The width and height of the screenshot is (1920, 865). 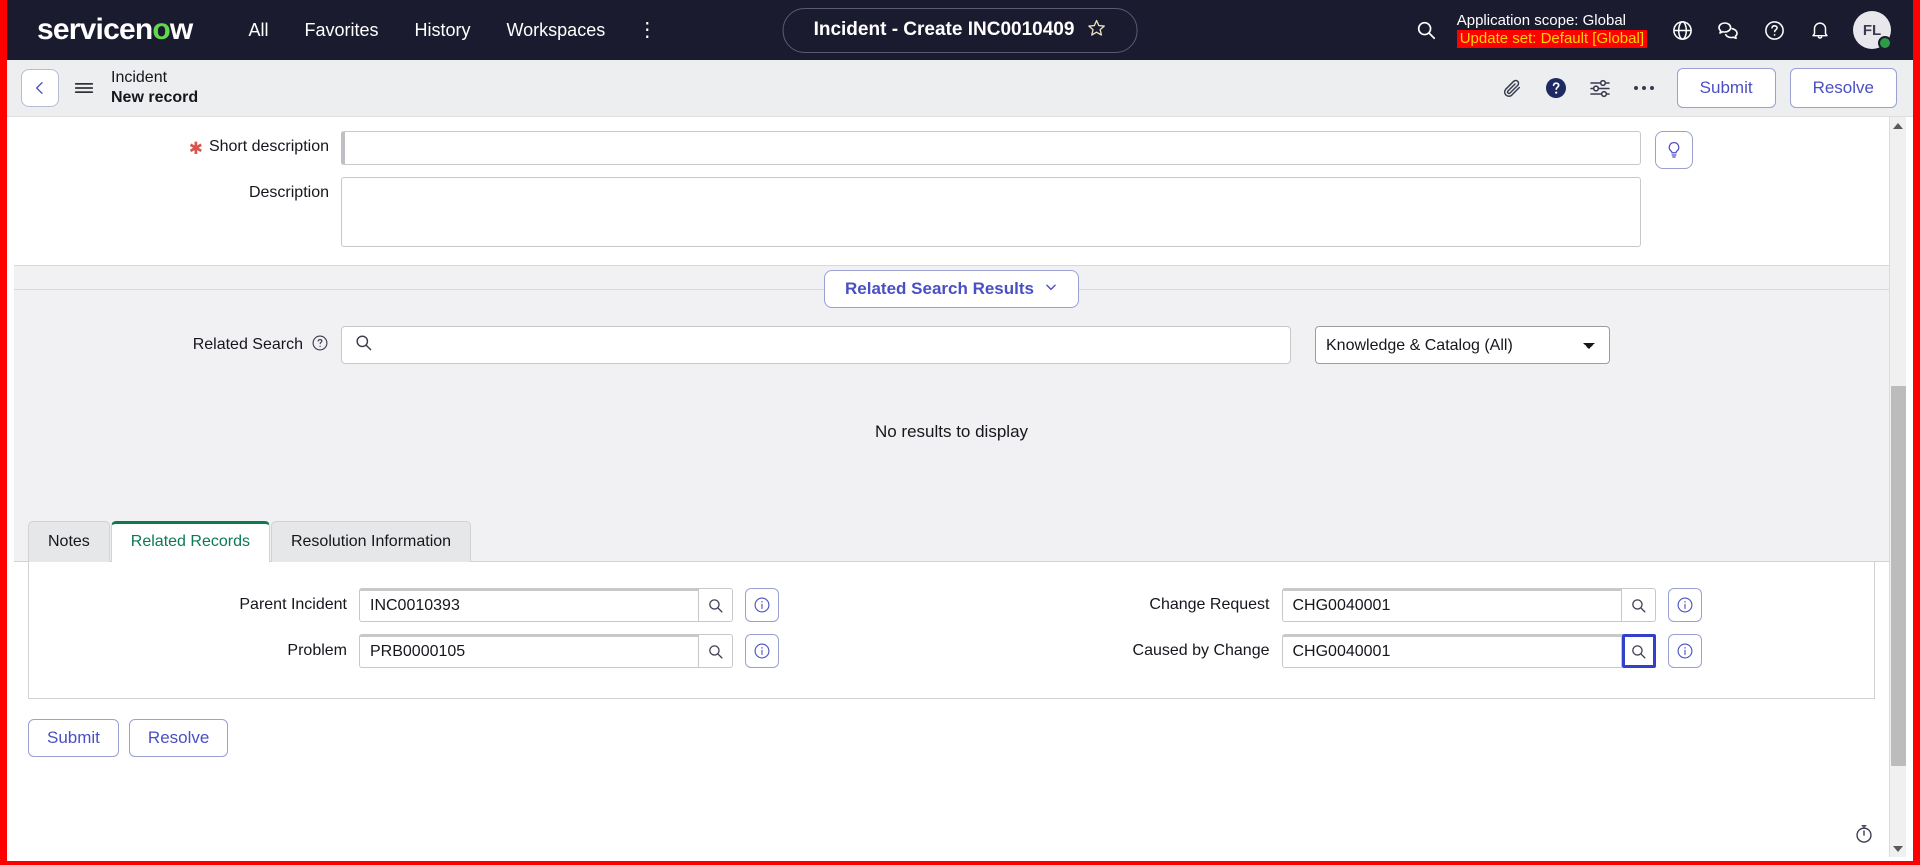 I want to click on back-button, so click(x=40, y=88).